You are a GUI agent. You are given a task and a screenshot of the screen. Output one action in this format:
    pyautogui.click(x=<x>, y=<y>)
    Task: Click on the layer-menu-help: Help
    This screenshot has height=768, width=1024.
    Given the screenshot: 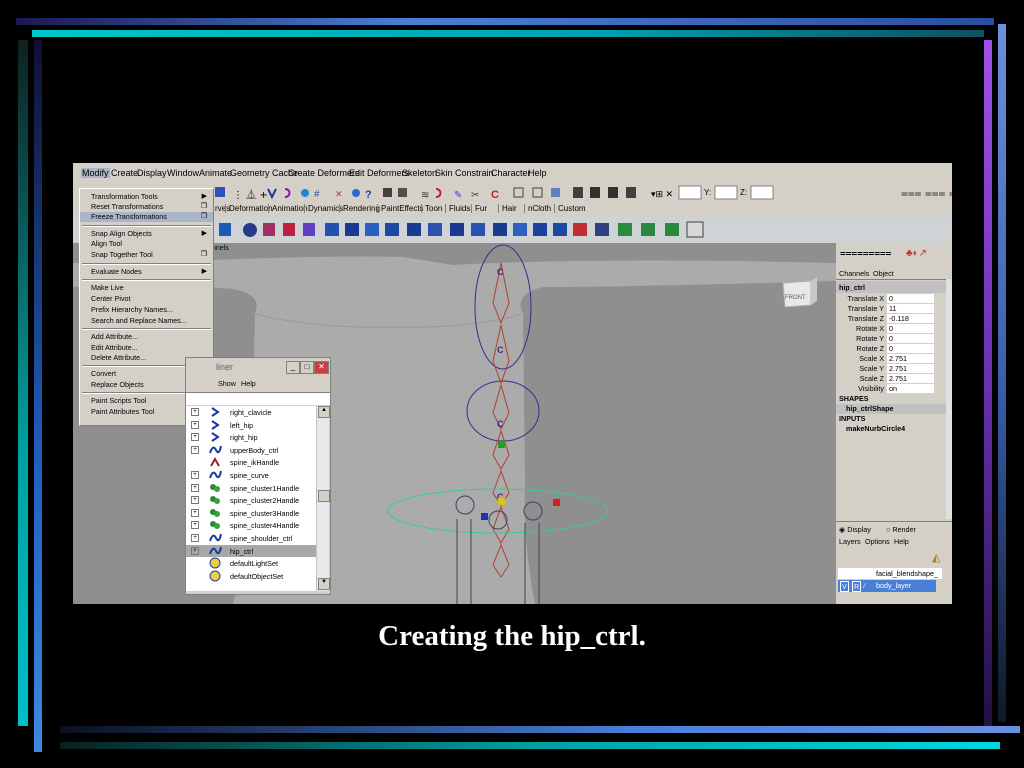 What is the action you would take?
    pyautogui.click(x=901, y=541)
    